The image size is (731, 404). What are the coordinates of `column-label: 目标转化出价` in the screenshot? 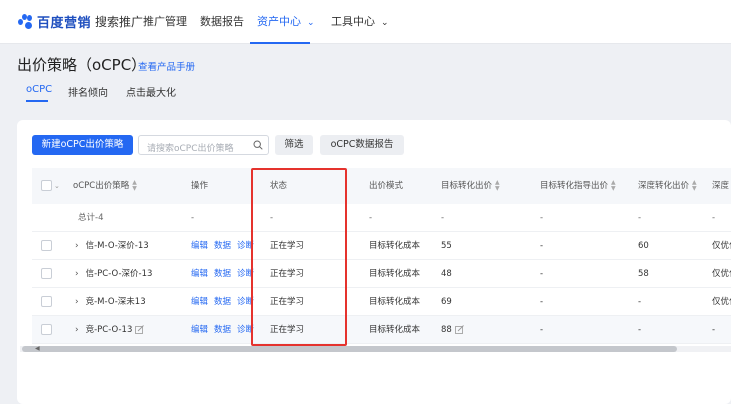 It's located at (467, 186).